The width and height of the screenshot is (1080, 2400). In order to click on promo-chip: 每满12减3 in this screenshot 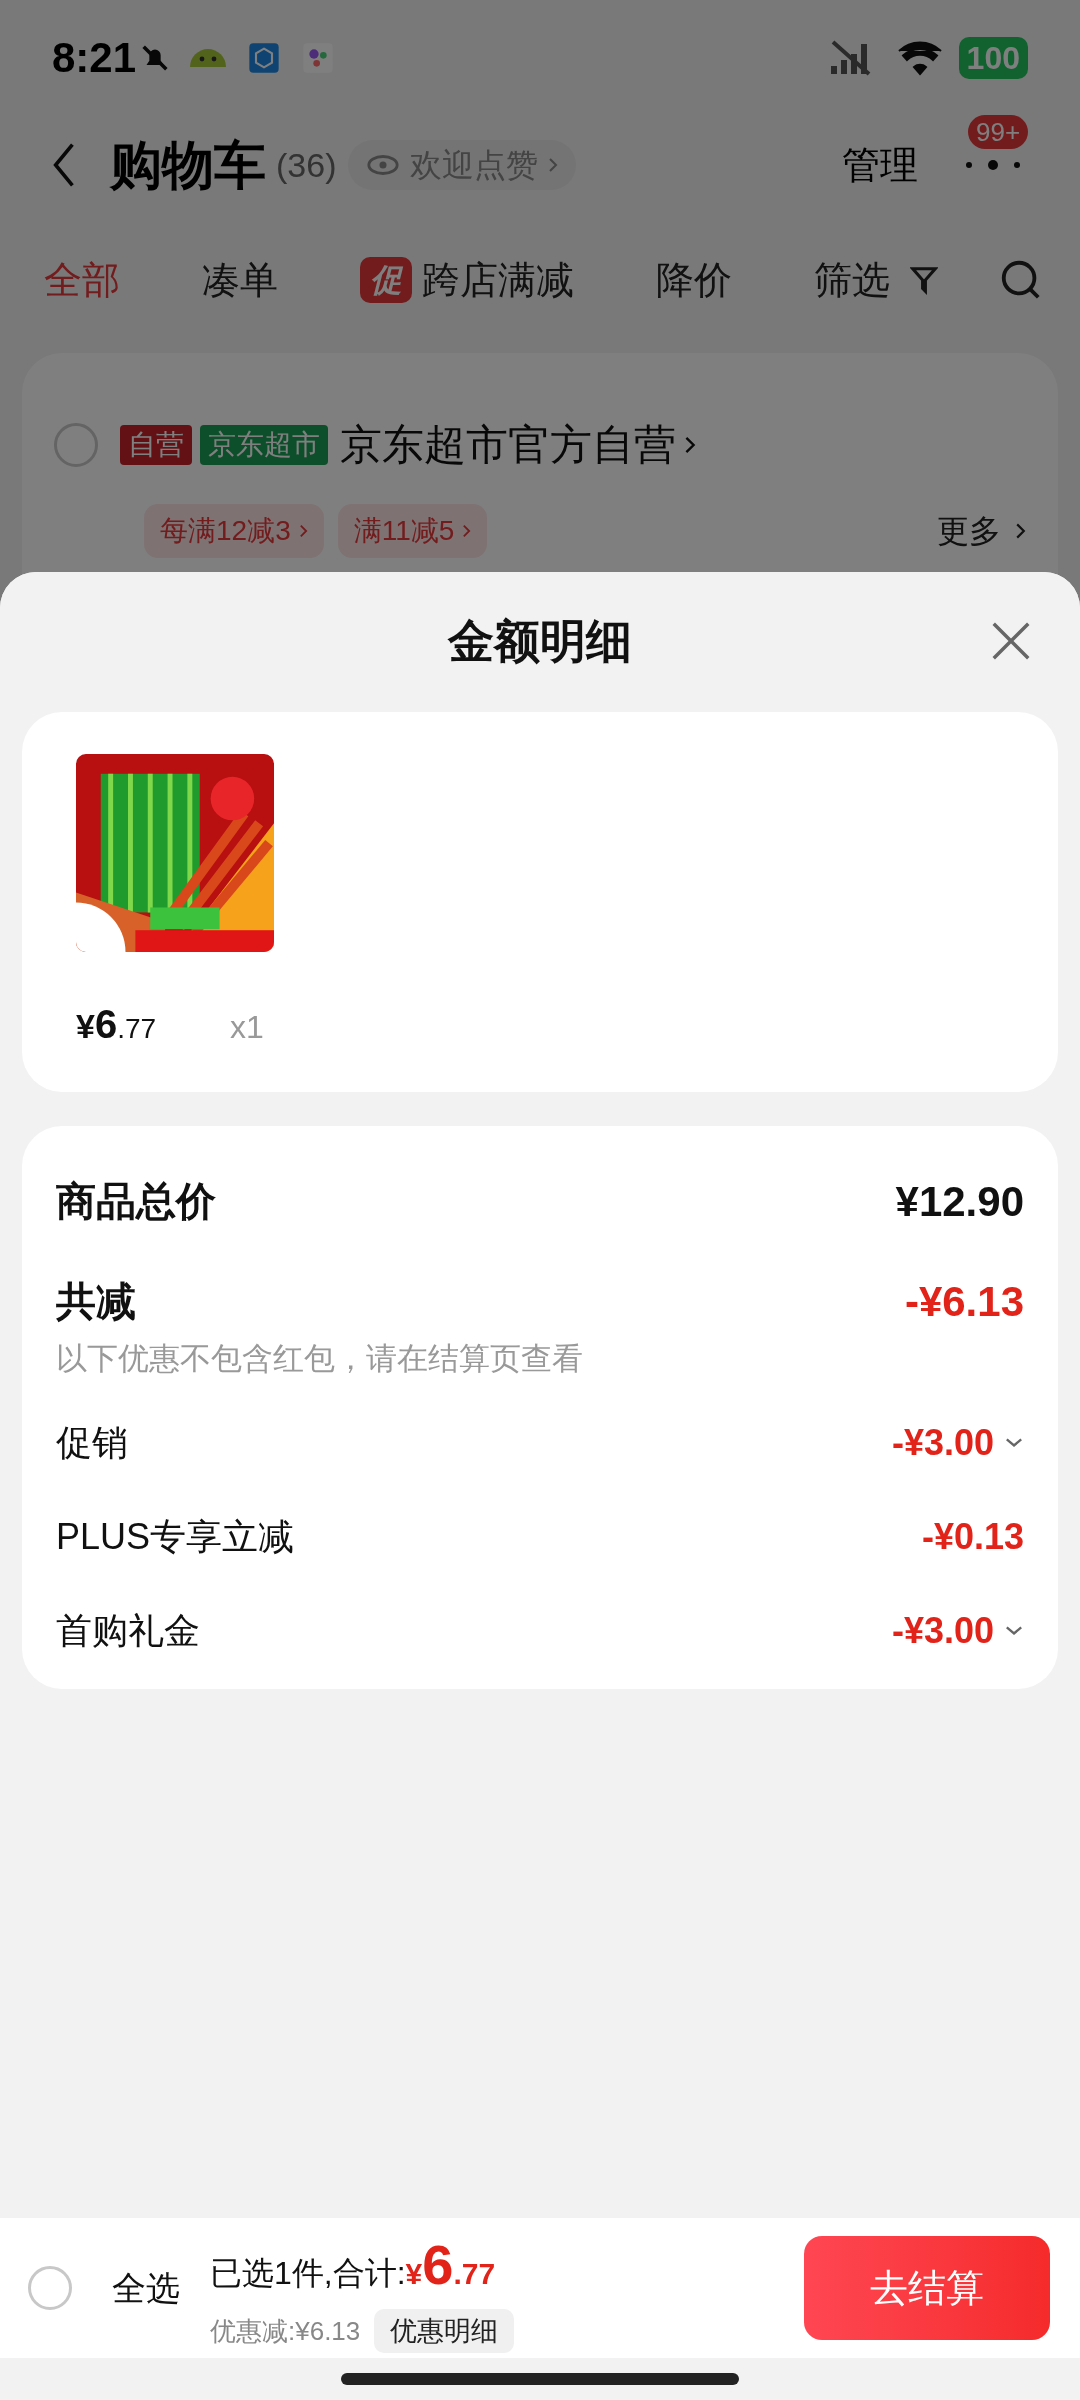, I will do `click(234, 531)`.